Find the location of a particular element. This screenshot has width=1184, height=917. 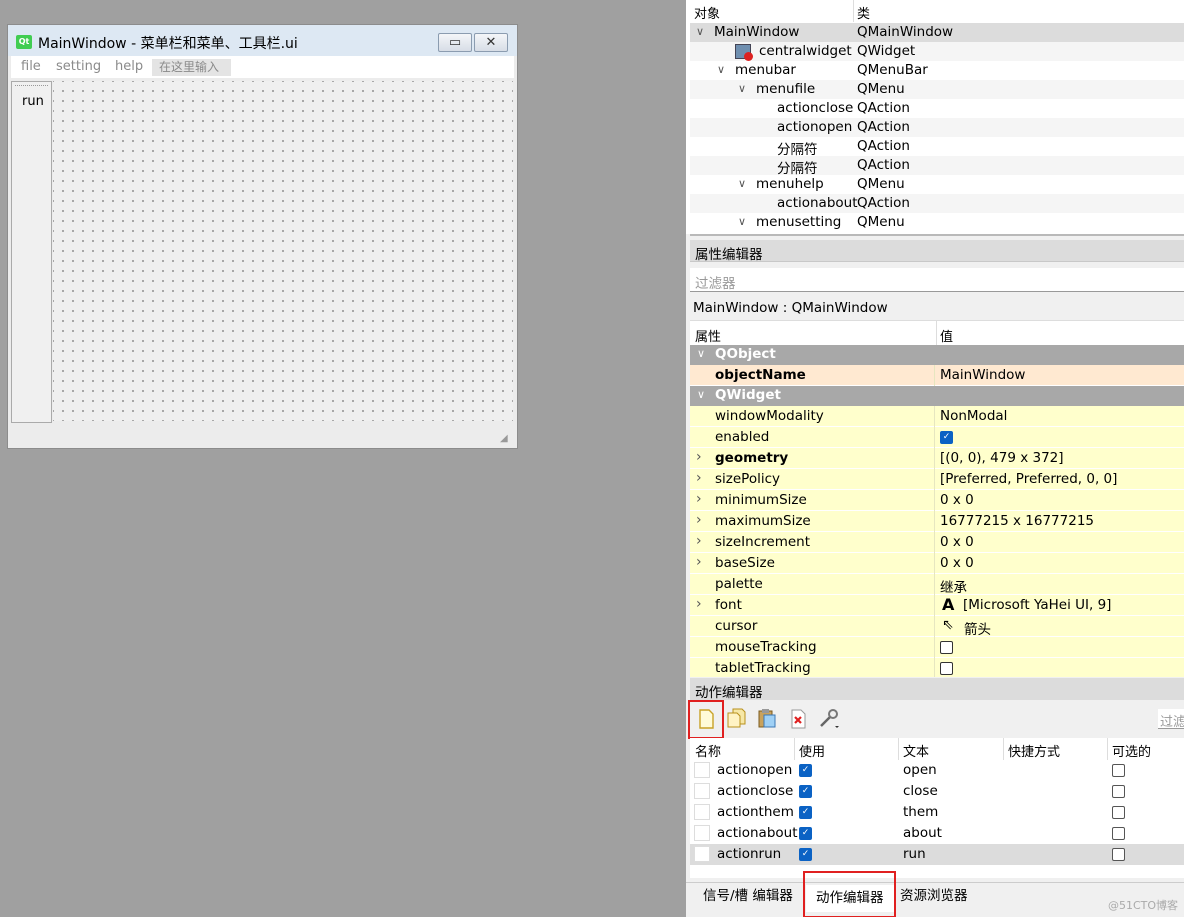

tree-row: actionabout QAction is located at coordinates (937, 203).